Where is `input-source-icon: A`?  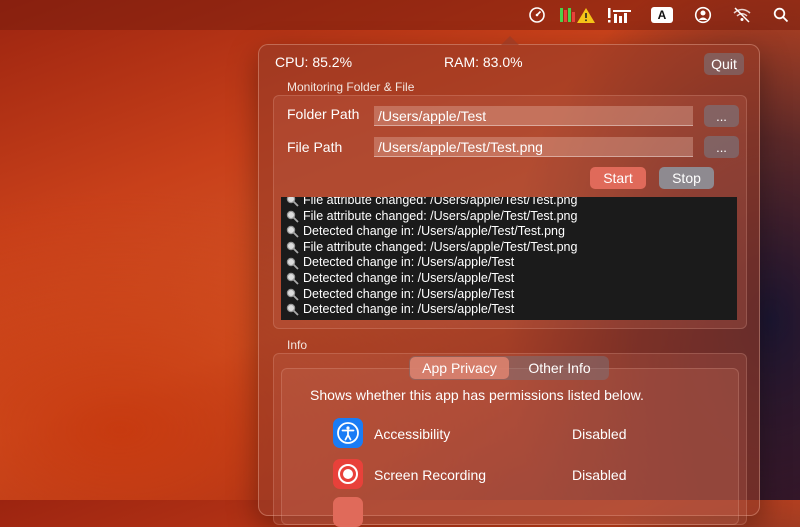
input-source-icon: A is located at coordinates (662, 15).